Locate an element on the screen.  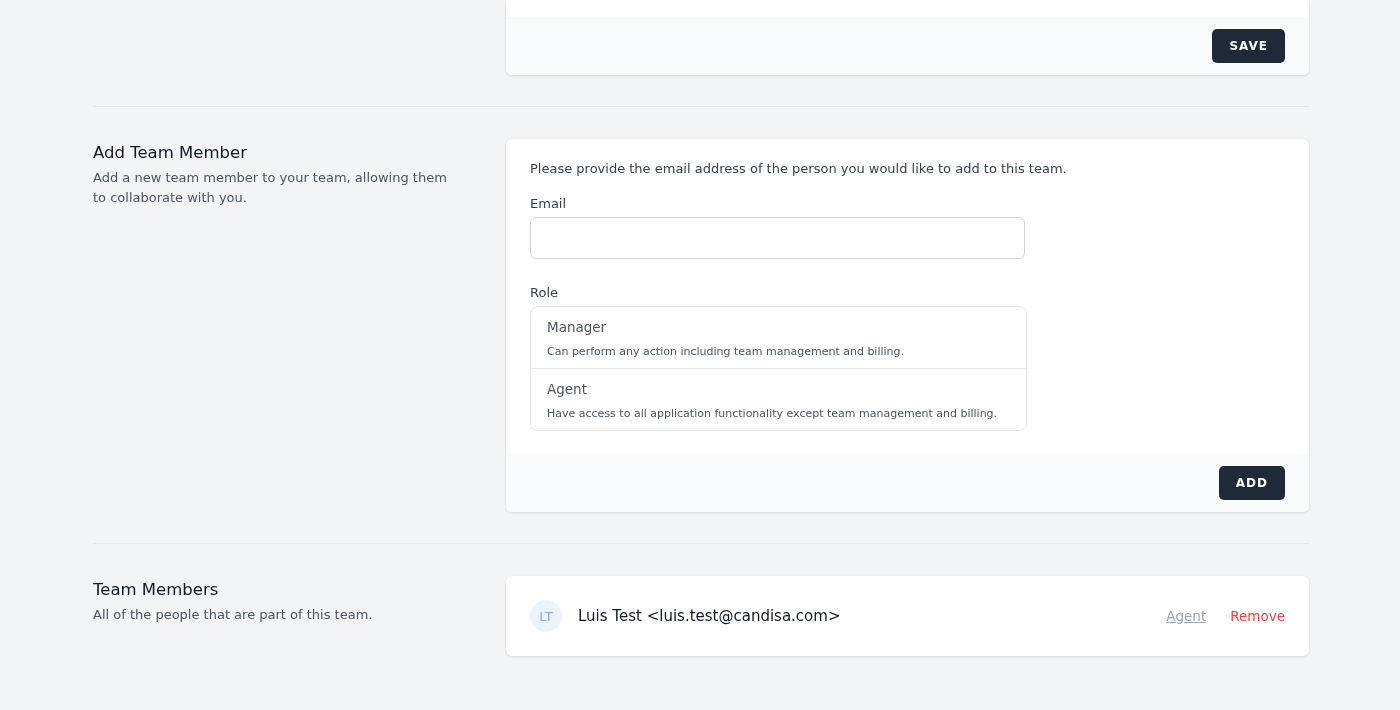
email-field is located at coordinates (777, 238).